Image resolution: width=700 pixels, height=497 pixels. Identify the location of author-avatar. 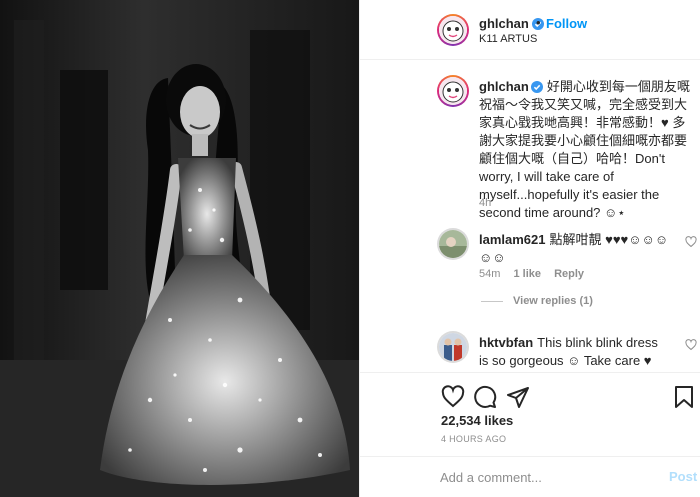
(453, 30).